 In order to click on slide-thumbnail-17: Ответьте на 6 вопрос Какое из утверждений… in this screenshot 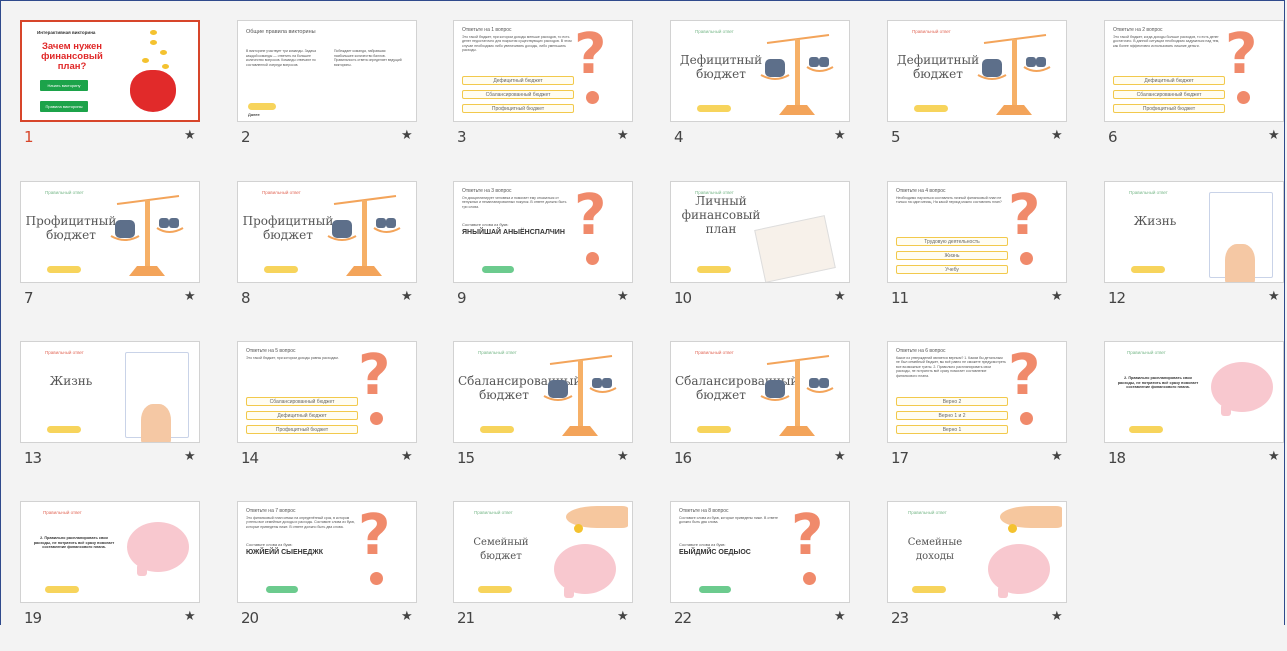, I will do `click(967, 416)`.